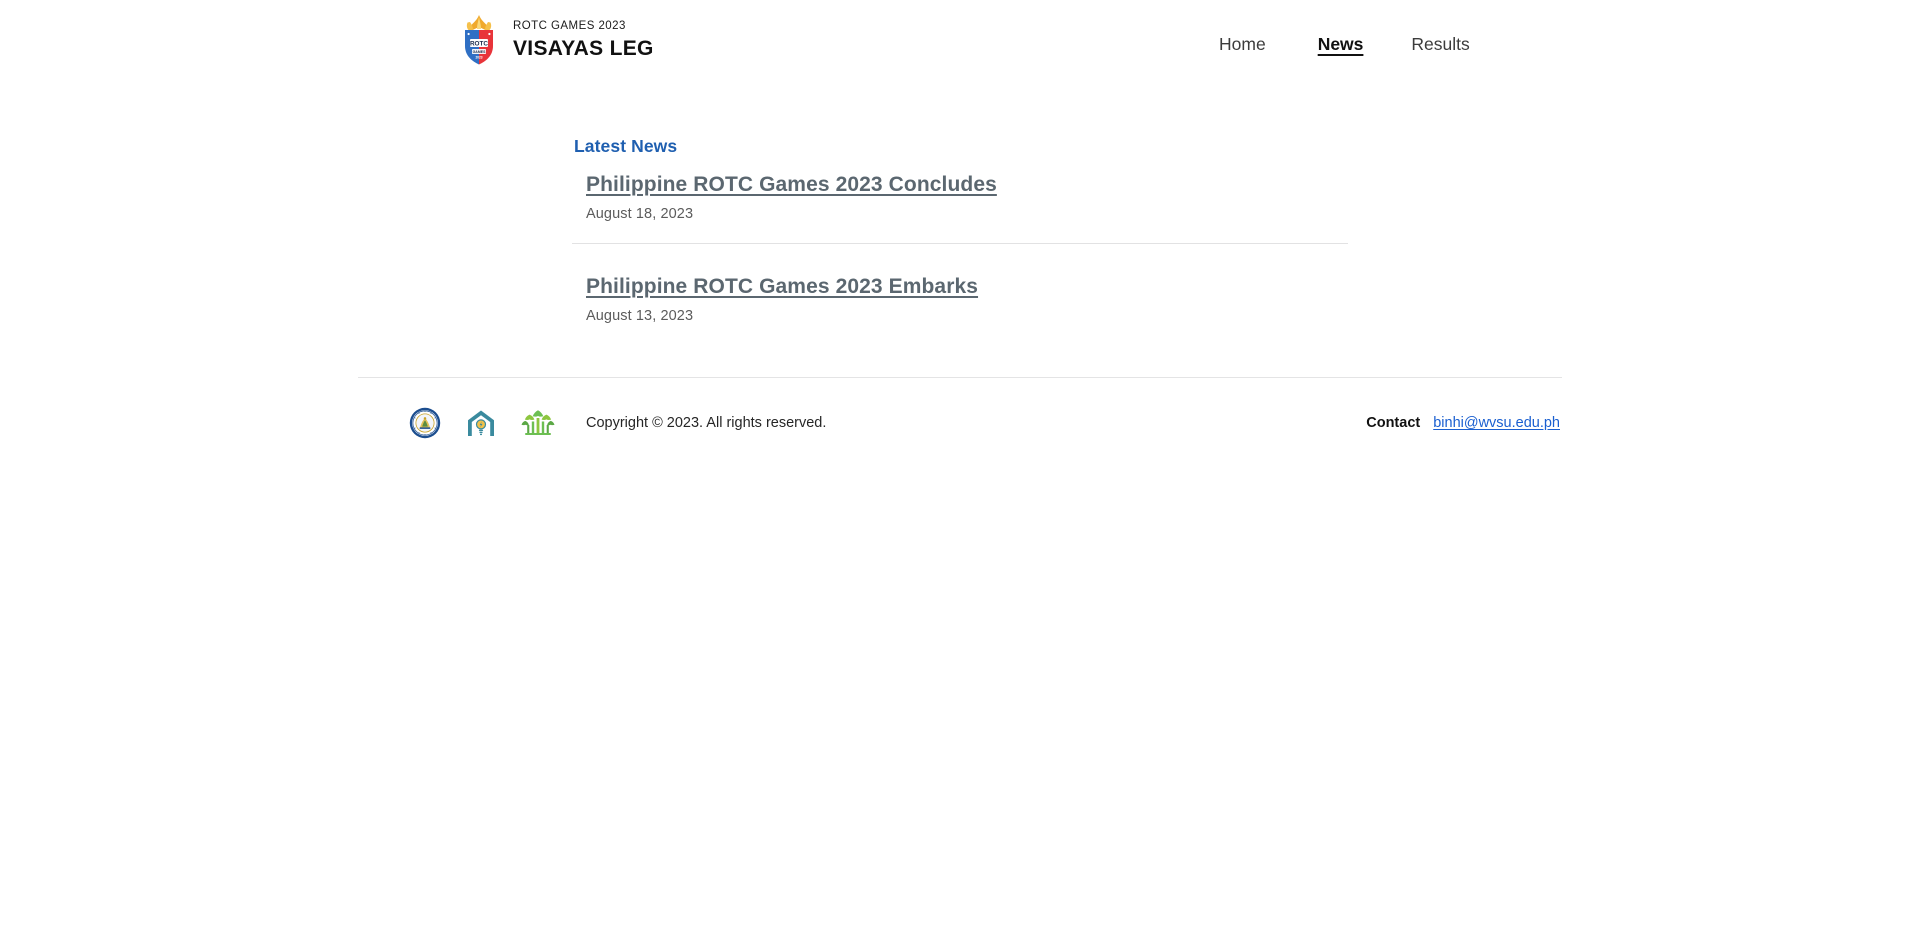  Describe the element at coordinates (478, 58) in the screenshot. I see `svg-text: 2023` at that location.